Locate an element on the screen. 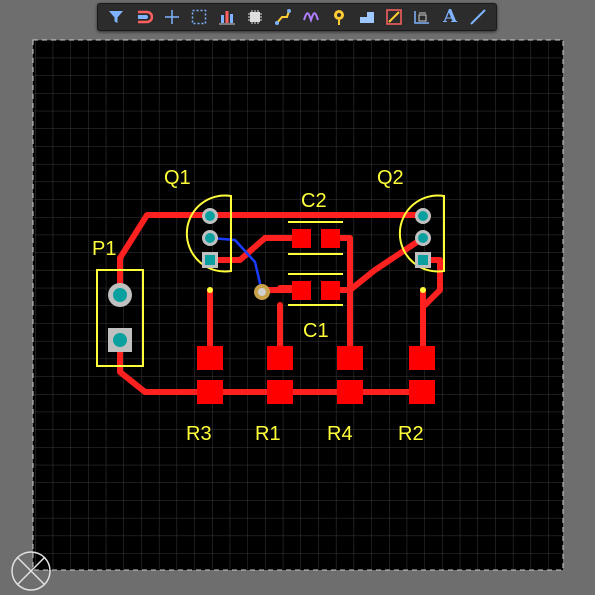 Image resolution: width=595 pixels, height=595 pixels. designator-c1: C1 is located at coordinates (316, 331).